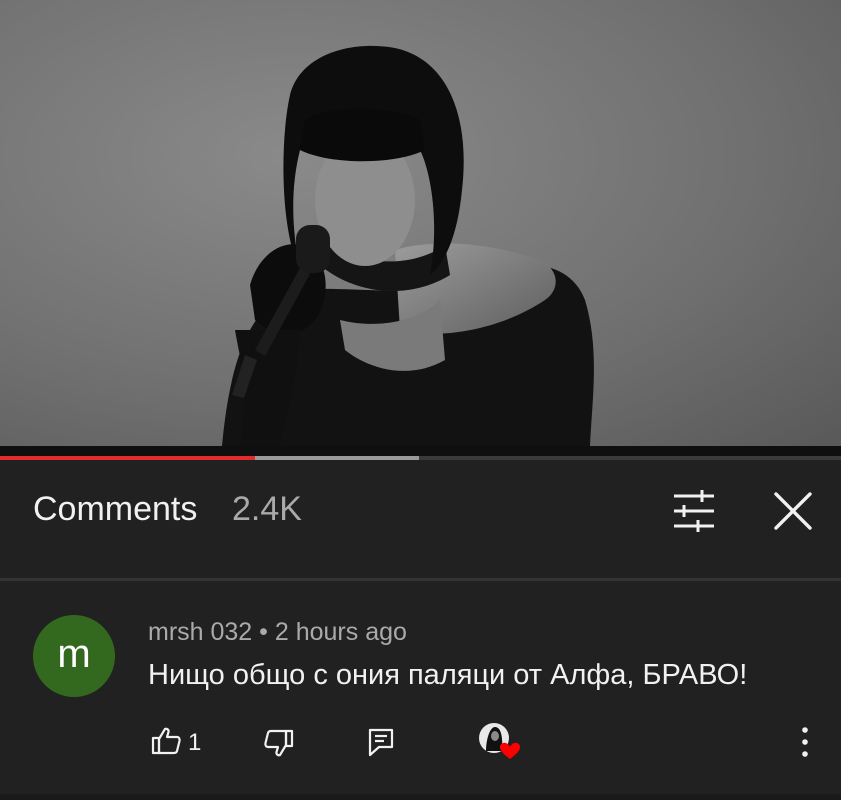 The image size is (841, 800). I want to click on comments-title: Comments, so click(115, 509).